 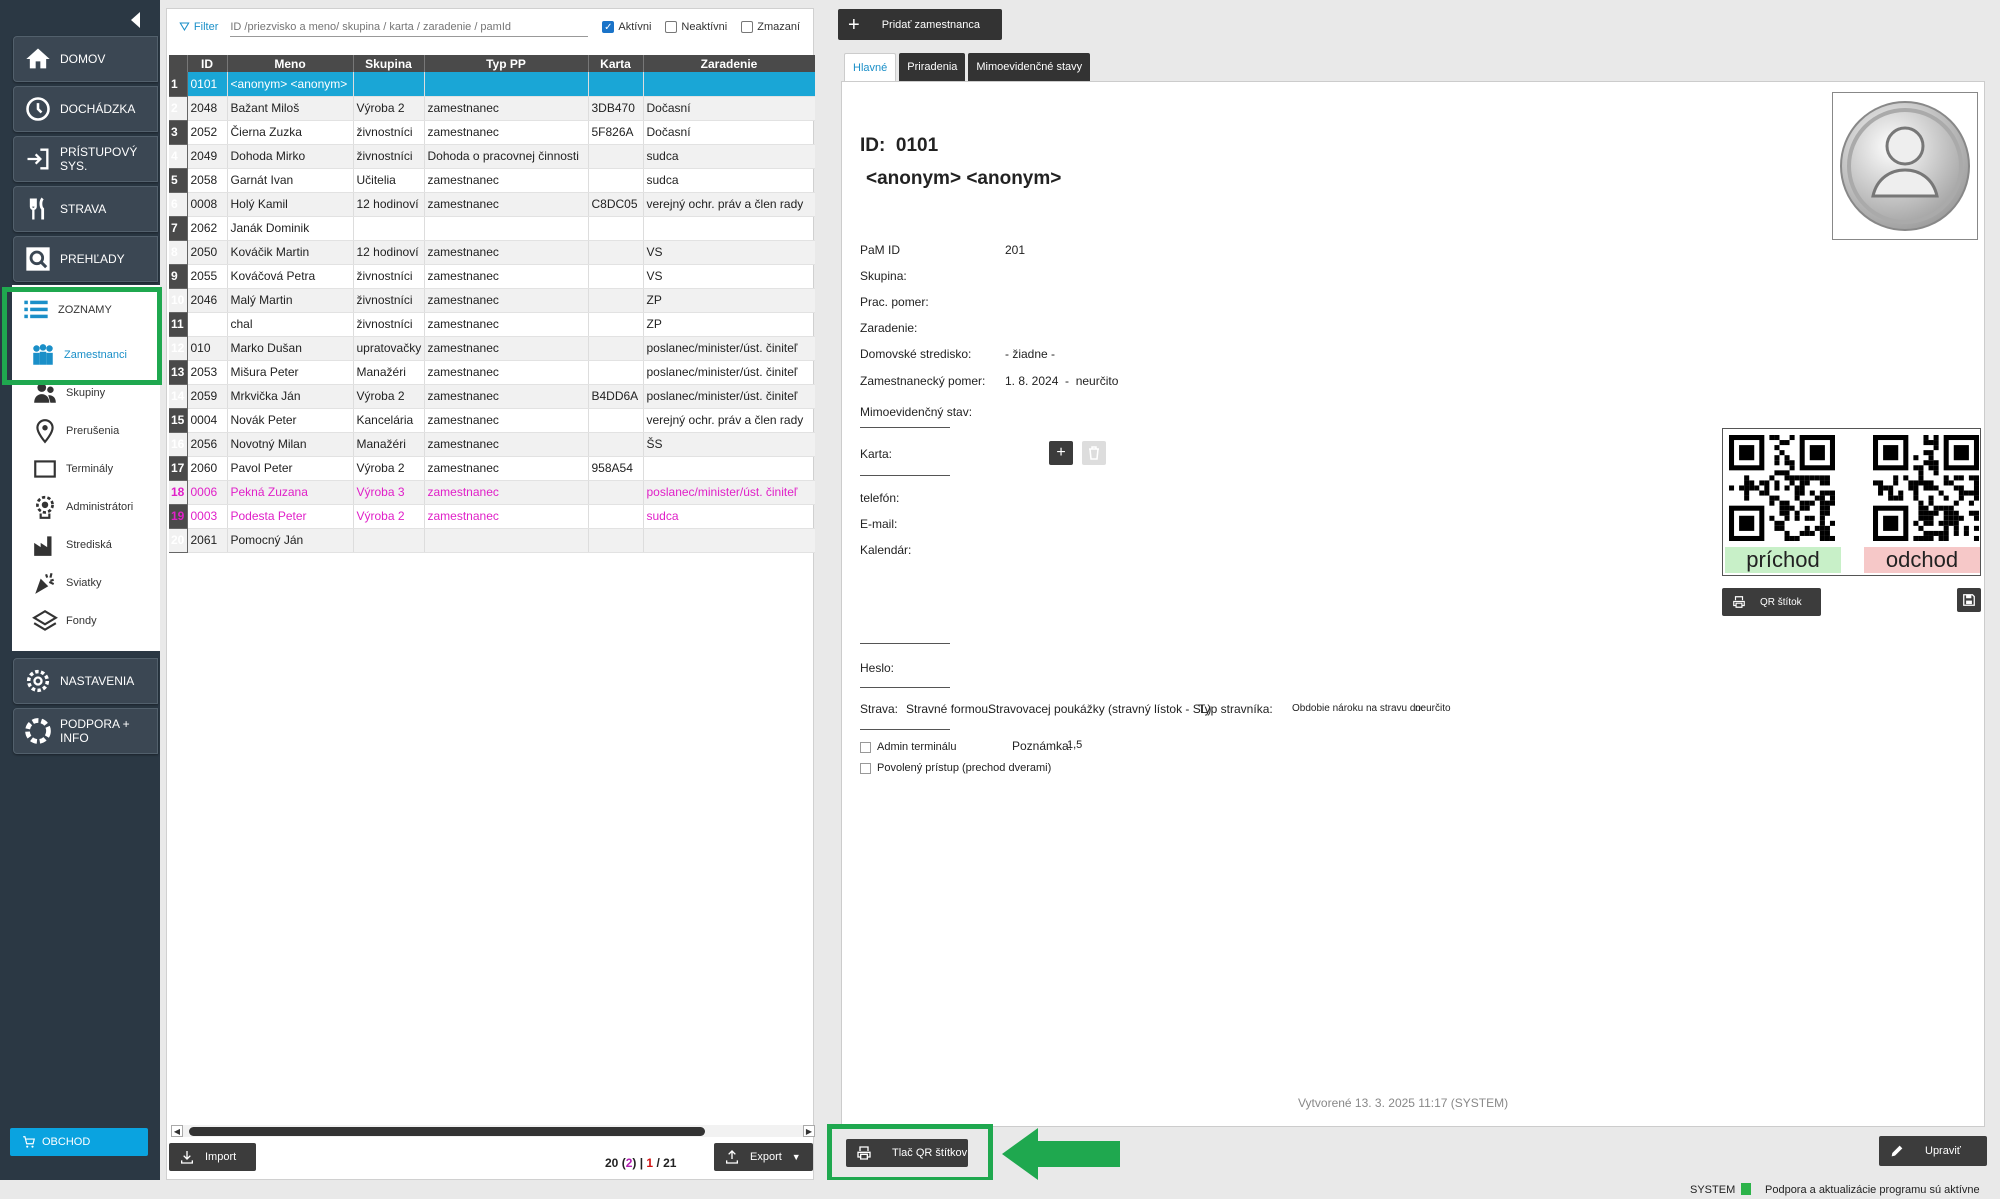 I want to click on cell-meno: Dohoda Mirko, so click(x=290, y=156).